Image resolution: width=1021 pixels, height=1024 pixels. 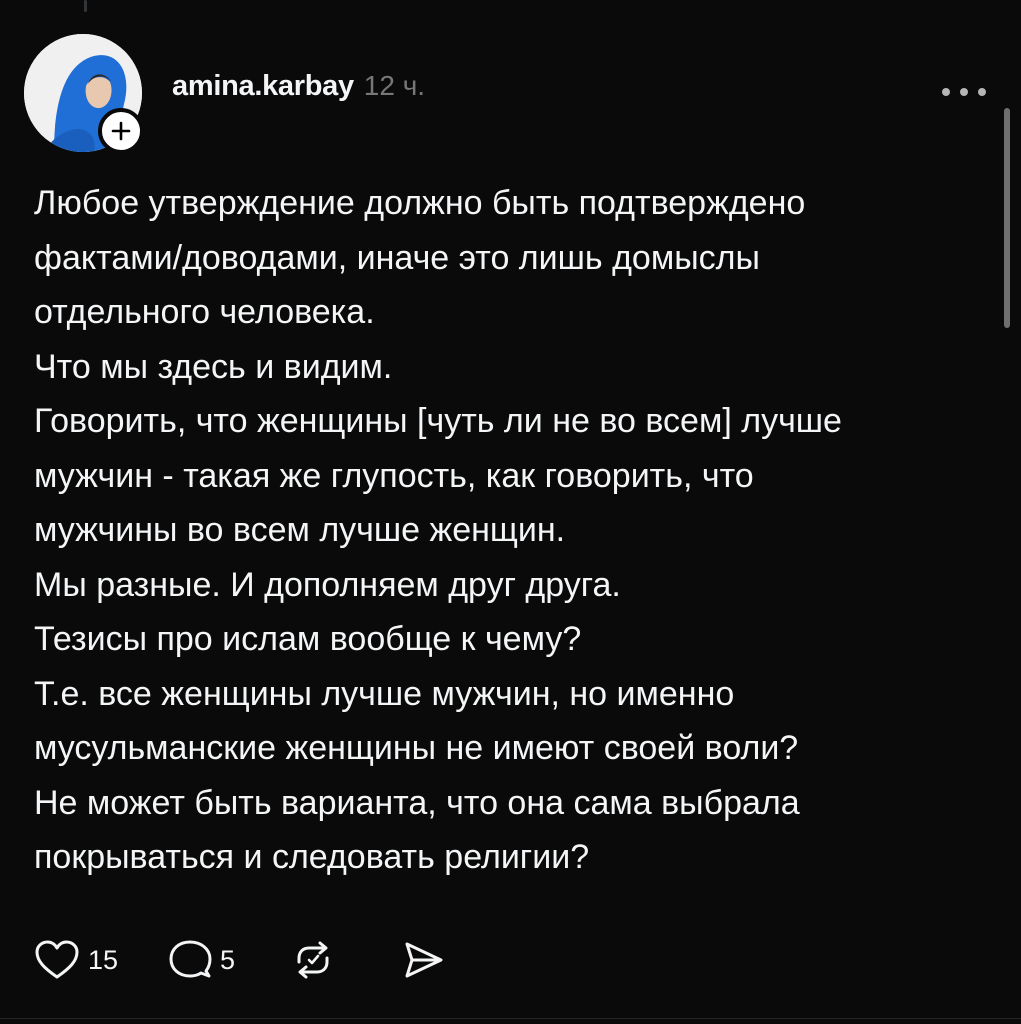 I want to click on send-icon, so click(x=424, y=960).